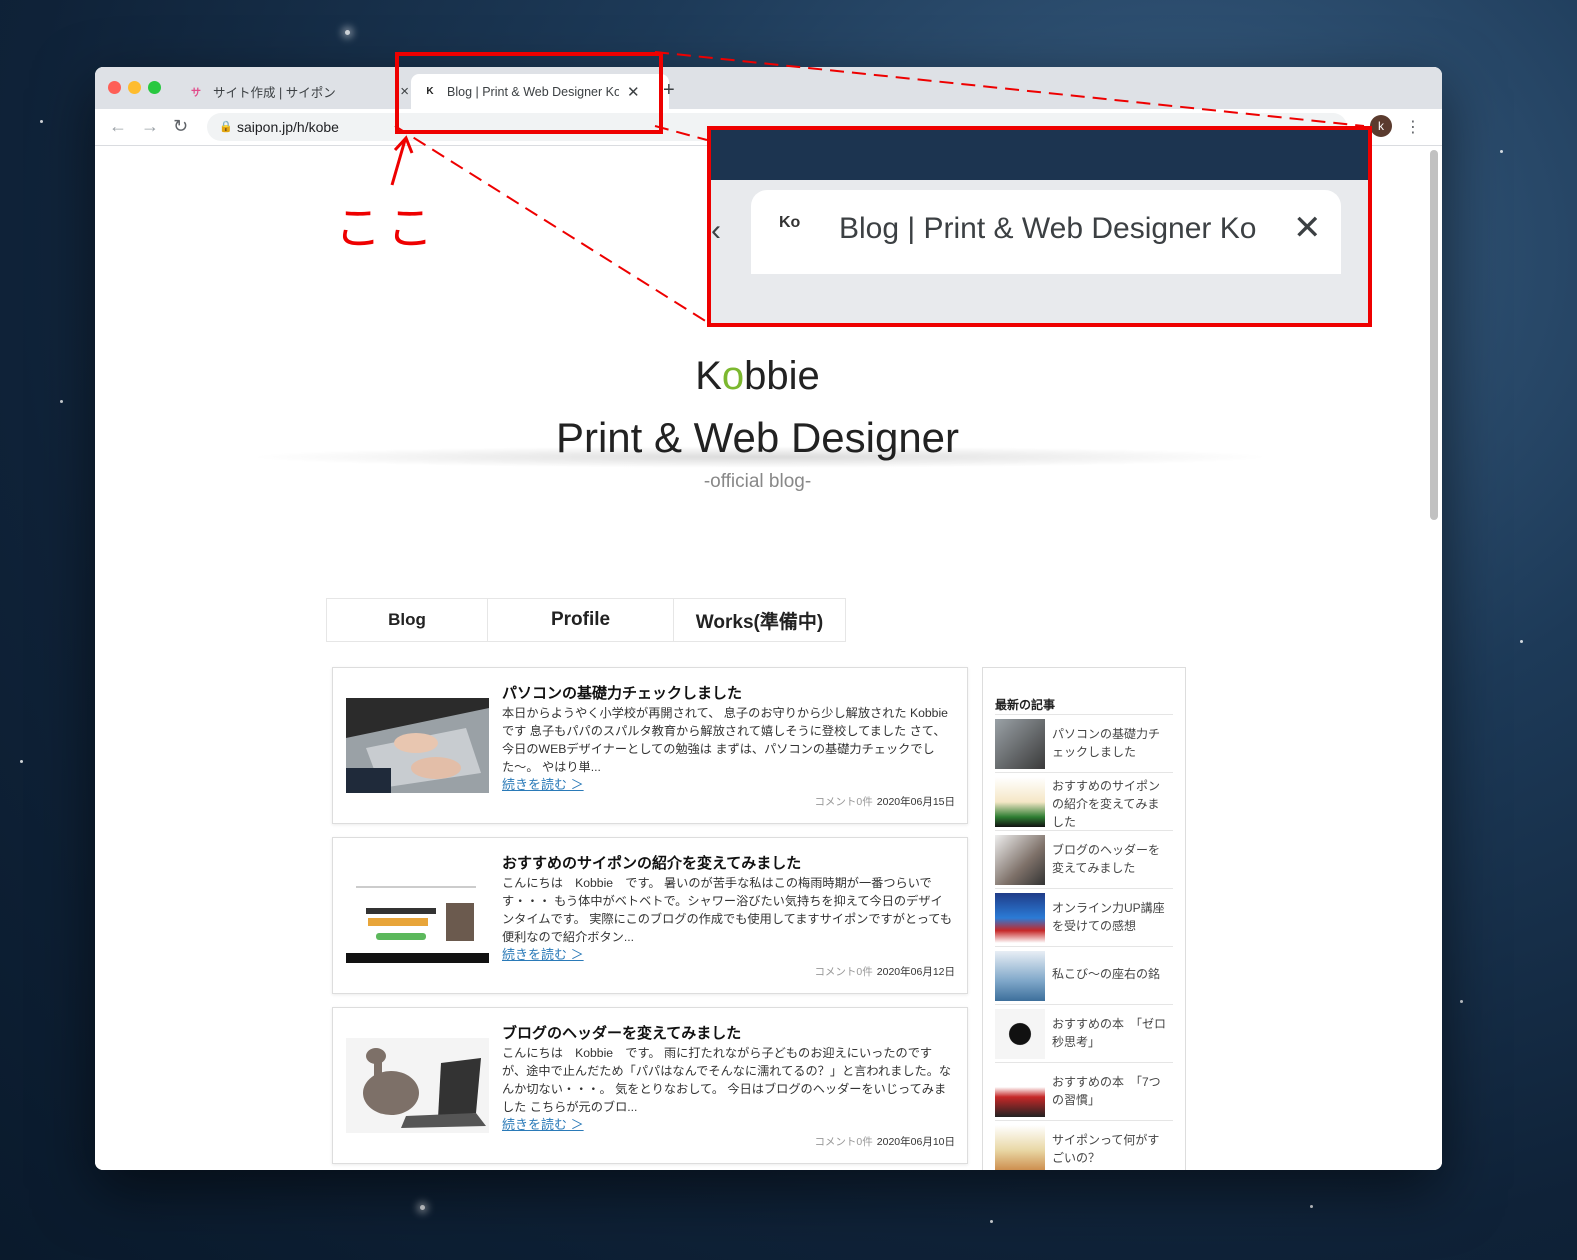 The height and width of the screenshot is (1260, 1577). I want to click on zoomed-tab-callout: ‹ Ko Blog | Print & Web Designer Ko ✕, so click(1039, 226).